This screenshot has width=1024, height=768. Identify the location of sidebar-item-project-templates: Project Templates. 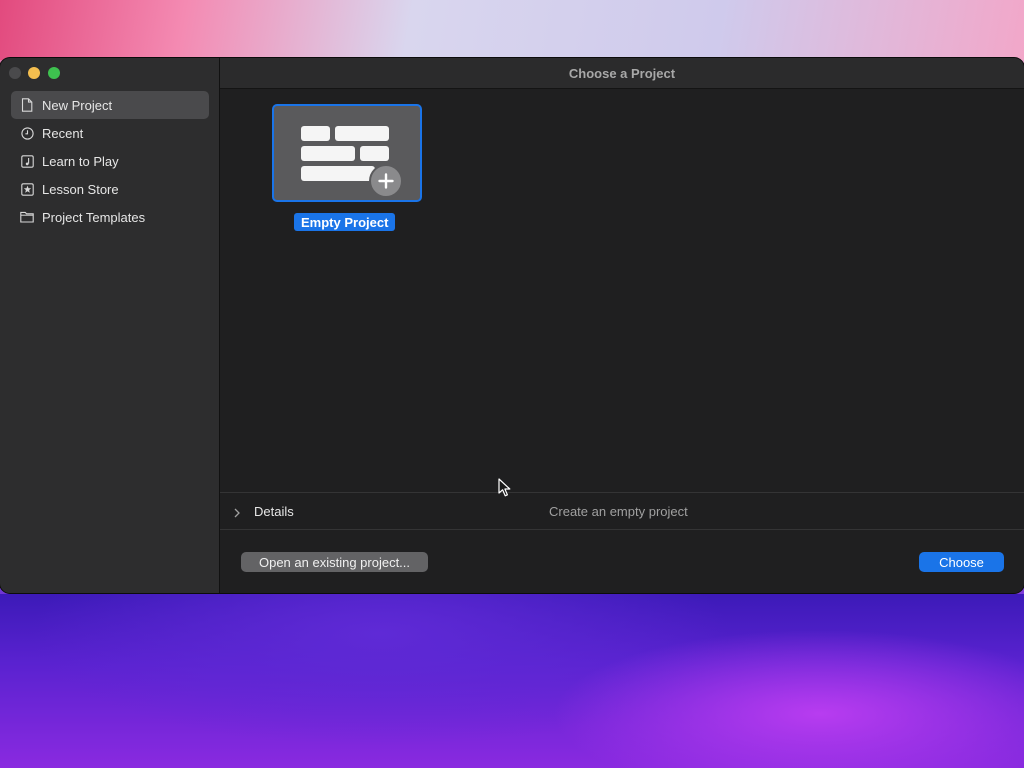
(110, 217).